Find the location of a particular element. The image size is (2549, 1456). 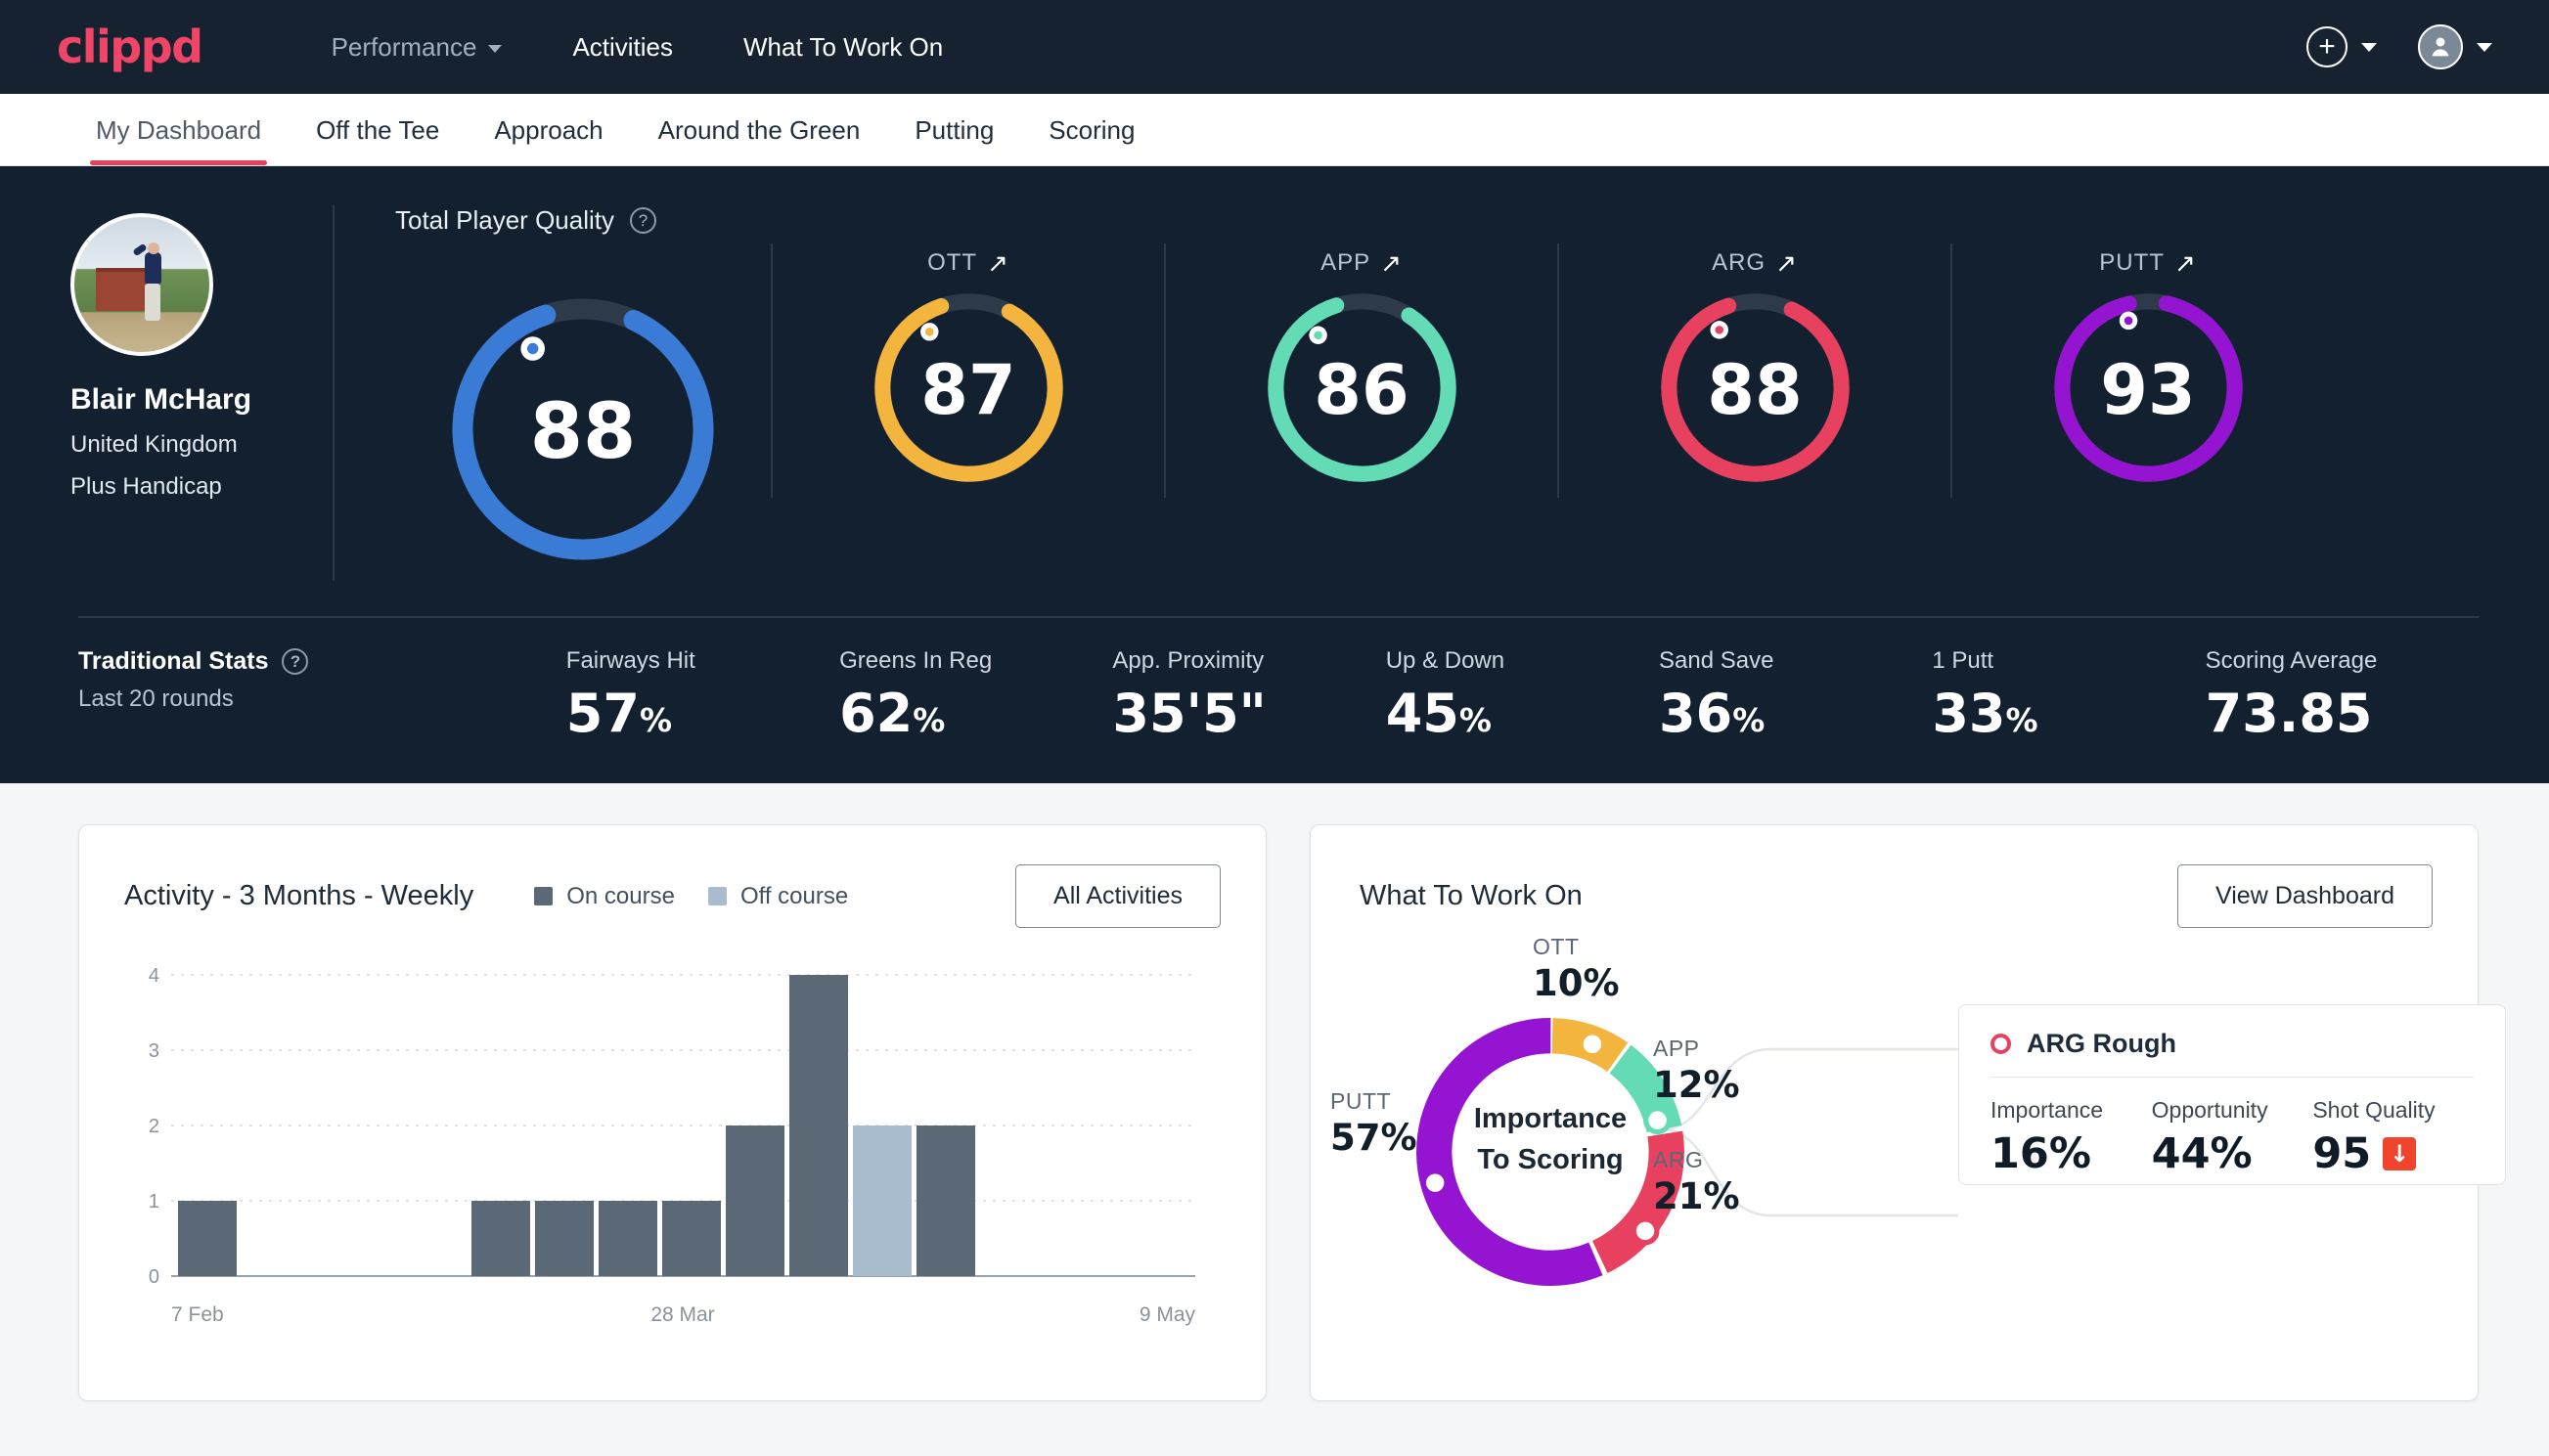

detail-metric-importance: Importance 16% is located at coordinates (2071, 1137).